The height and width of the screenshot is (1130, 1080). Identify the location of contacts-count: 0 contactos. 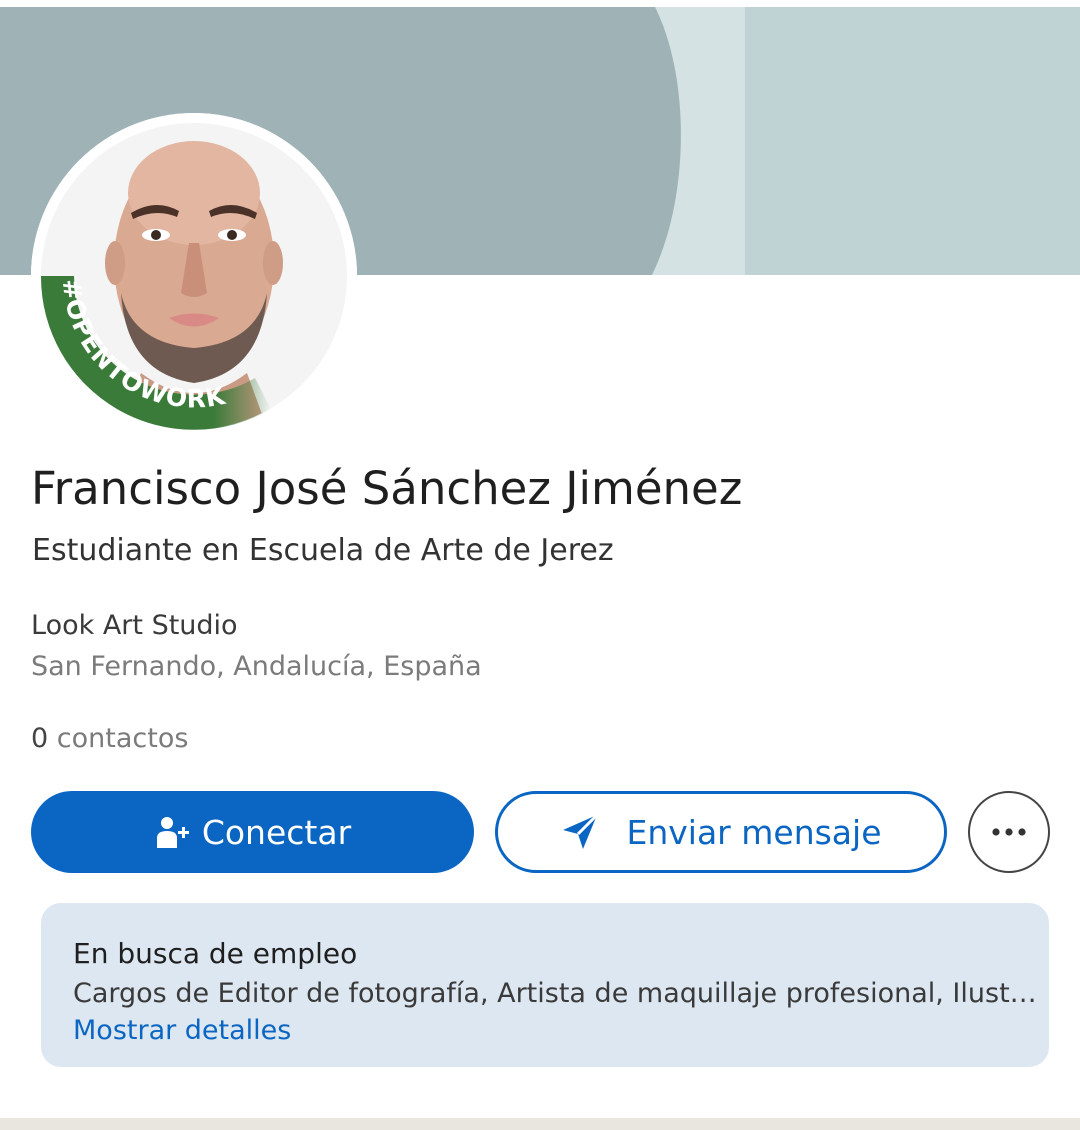
(109, 739).